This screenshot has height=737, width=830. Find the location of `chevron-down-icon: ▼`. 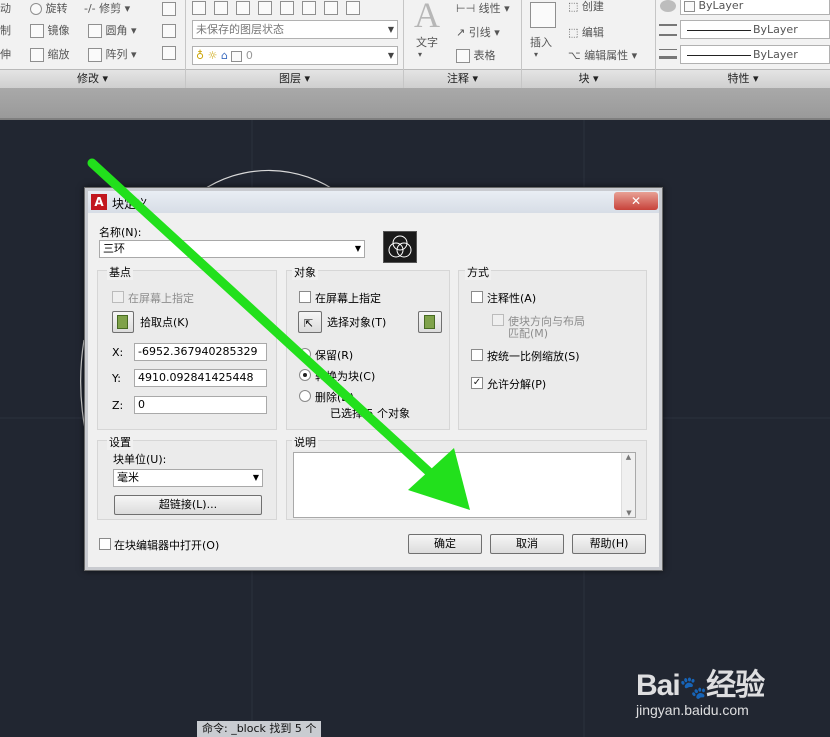

chevron-down-icon: ▼ is located at coordinates (390, 29).